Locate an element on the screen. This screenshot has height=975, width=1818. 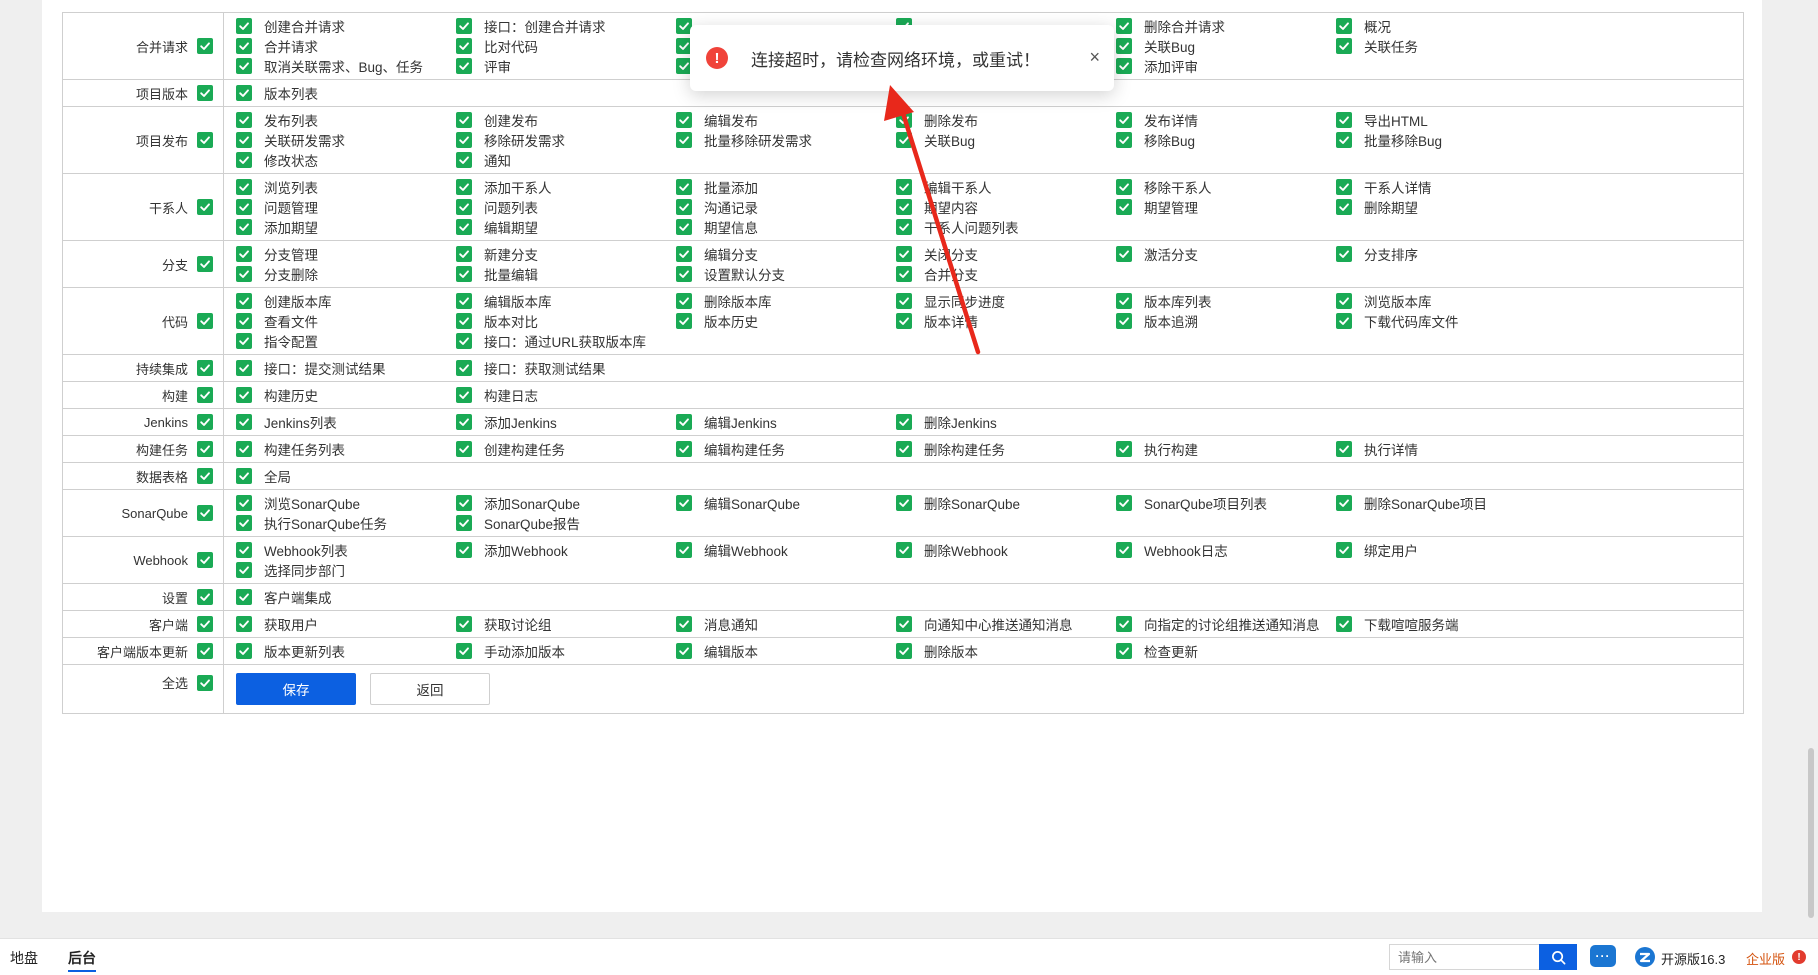
back-button: 返回 is located at coordinates (430, 689).